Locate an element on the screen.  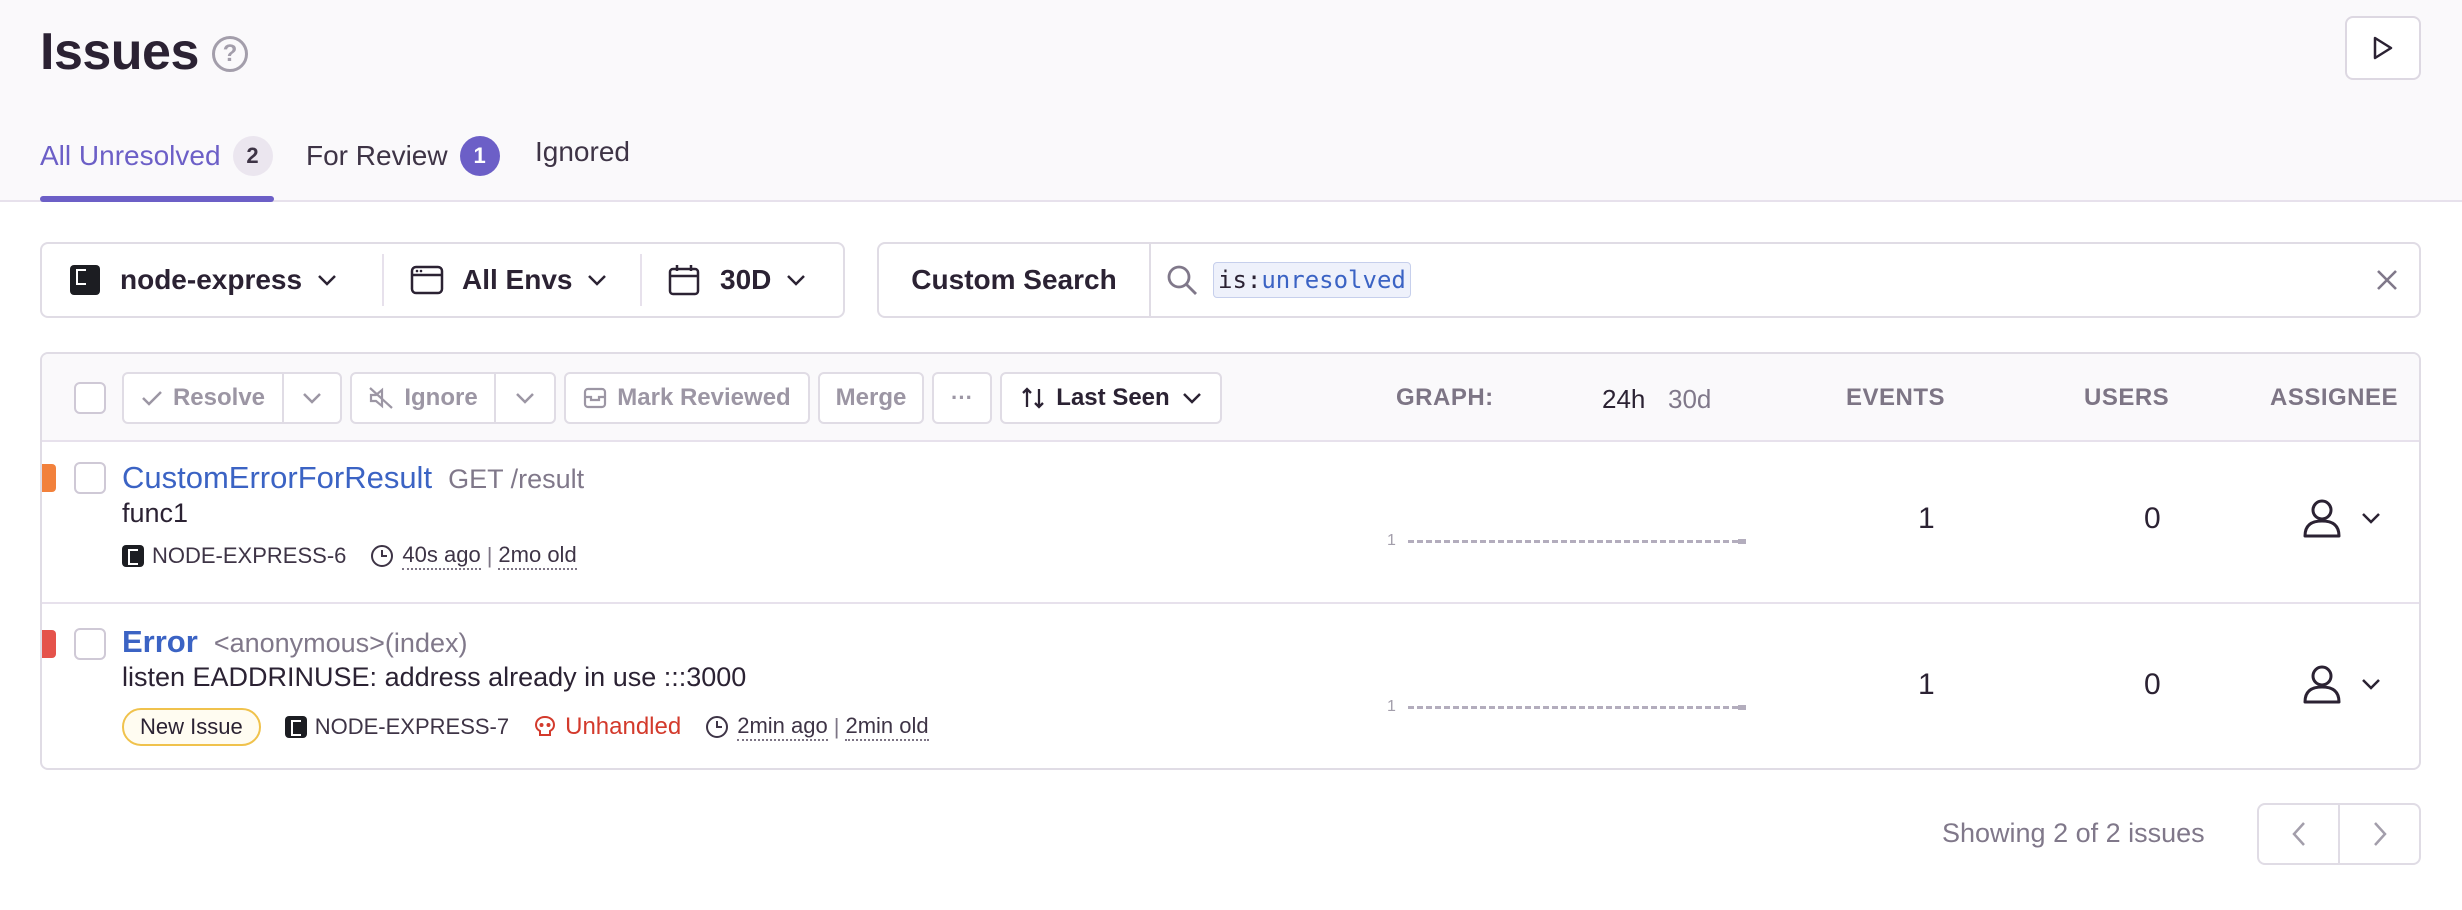
inbox-icon is located at coordinates (595, 398).